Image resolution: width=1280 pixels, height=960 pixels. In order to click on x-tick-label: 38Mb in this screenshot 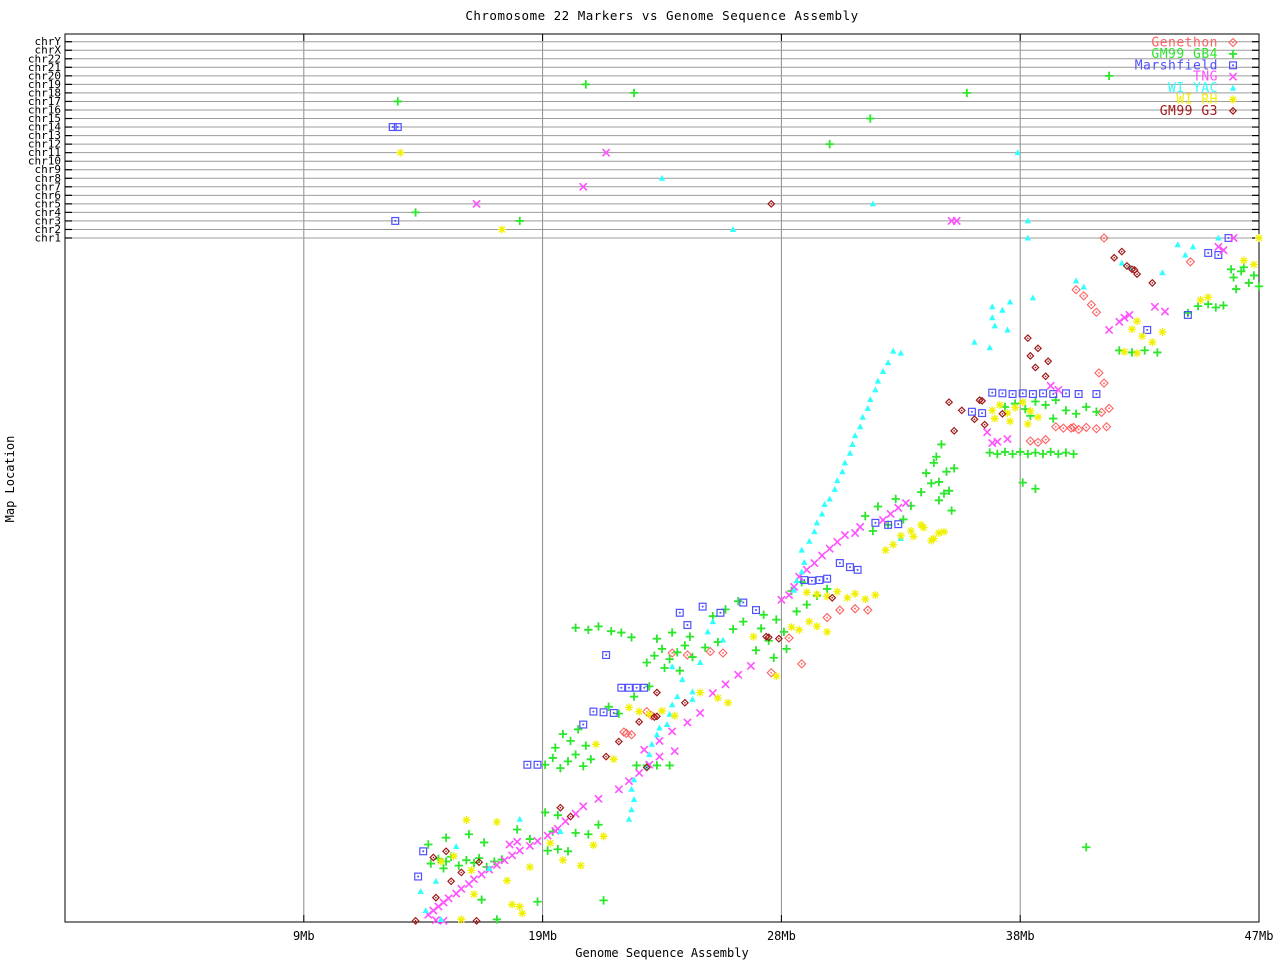, I will do `click(1020, 936)`.